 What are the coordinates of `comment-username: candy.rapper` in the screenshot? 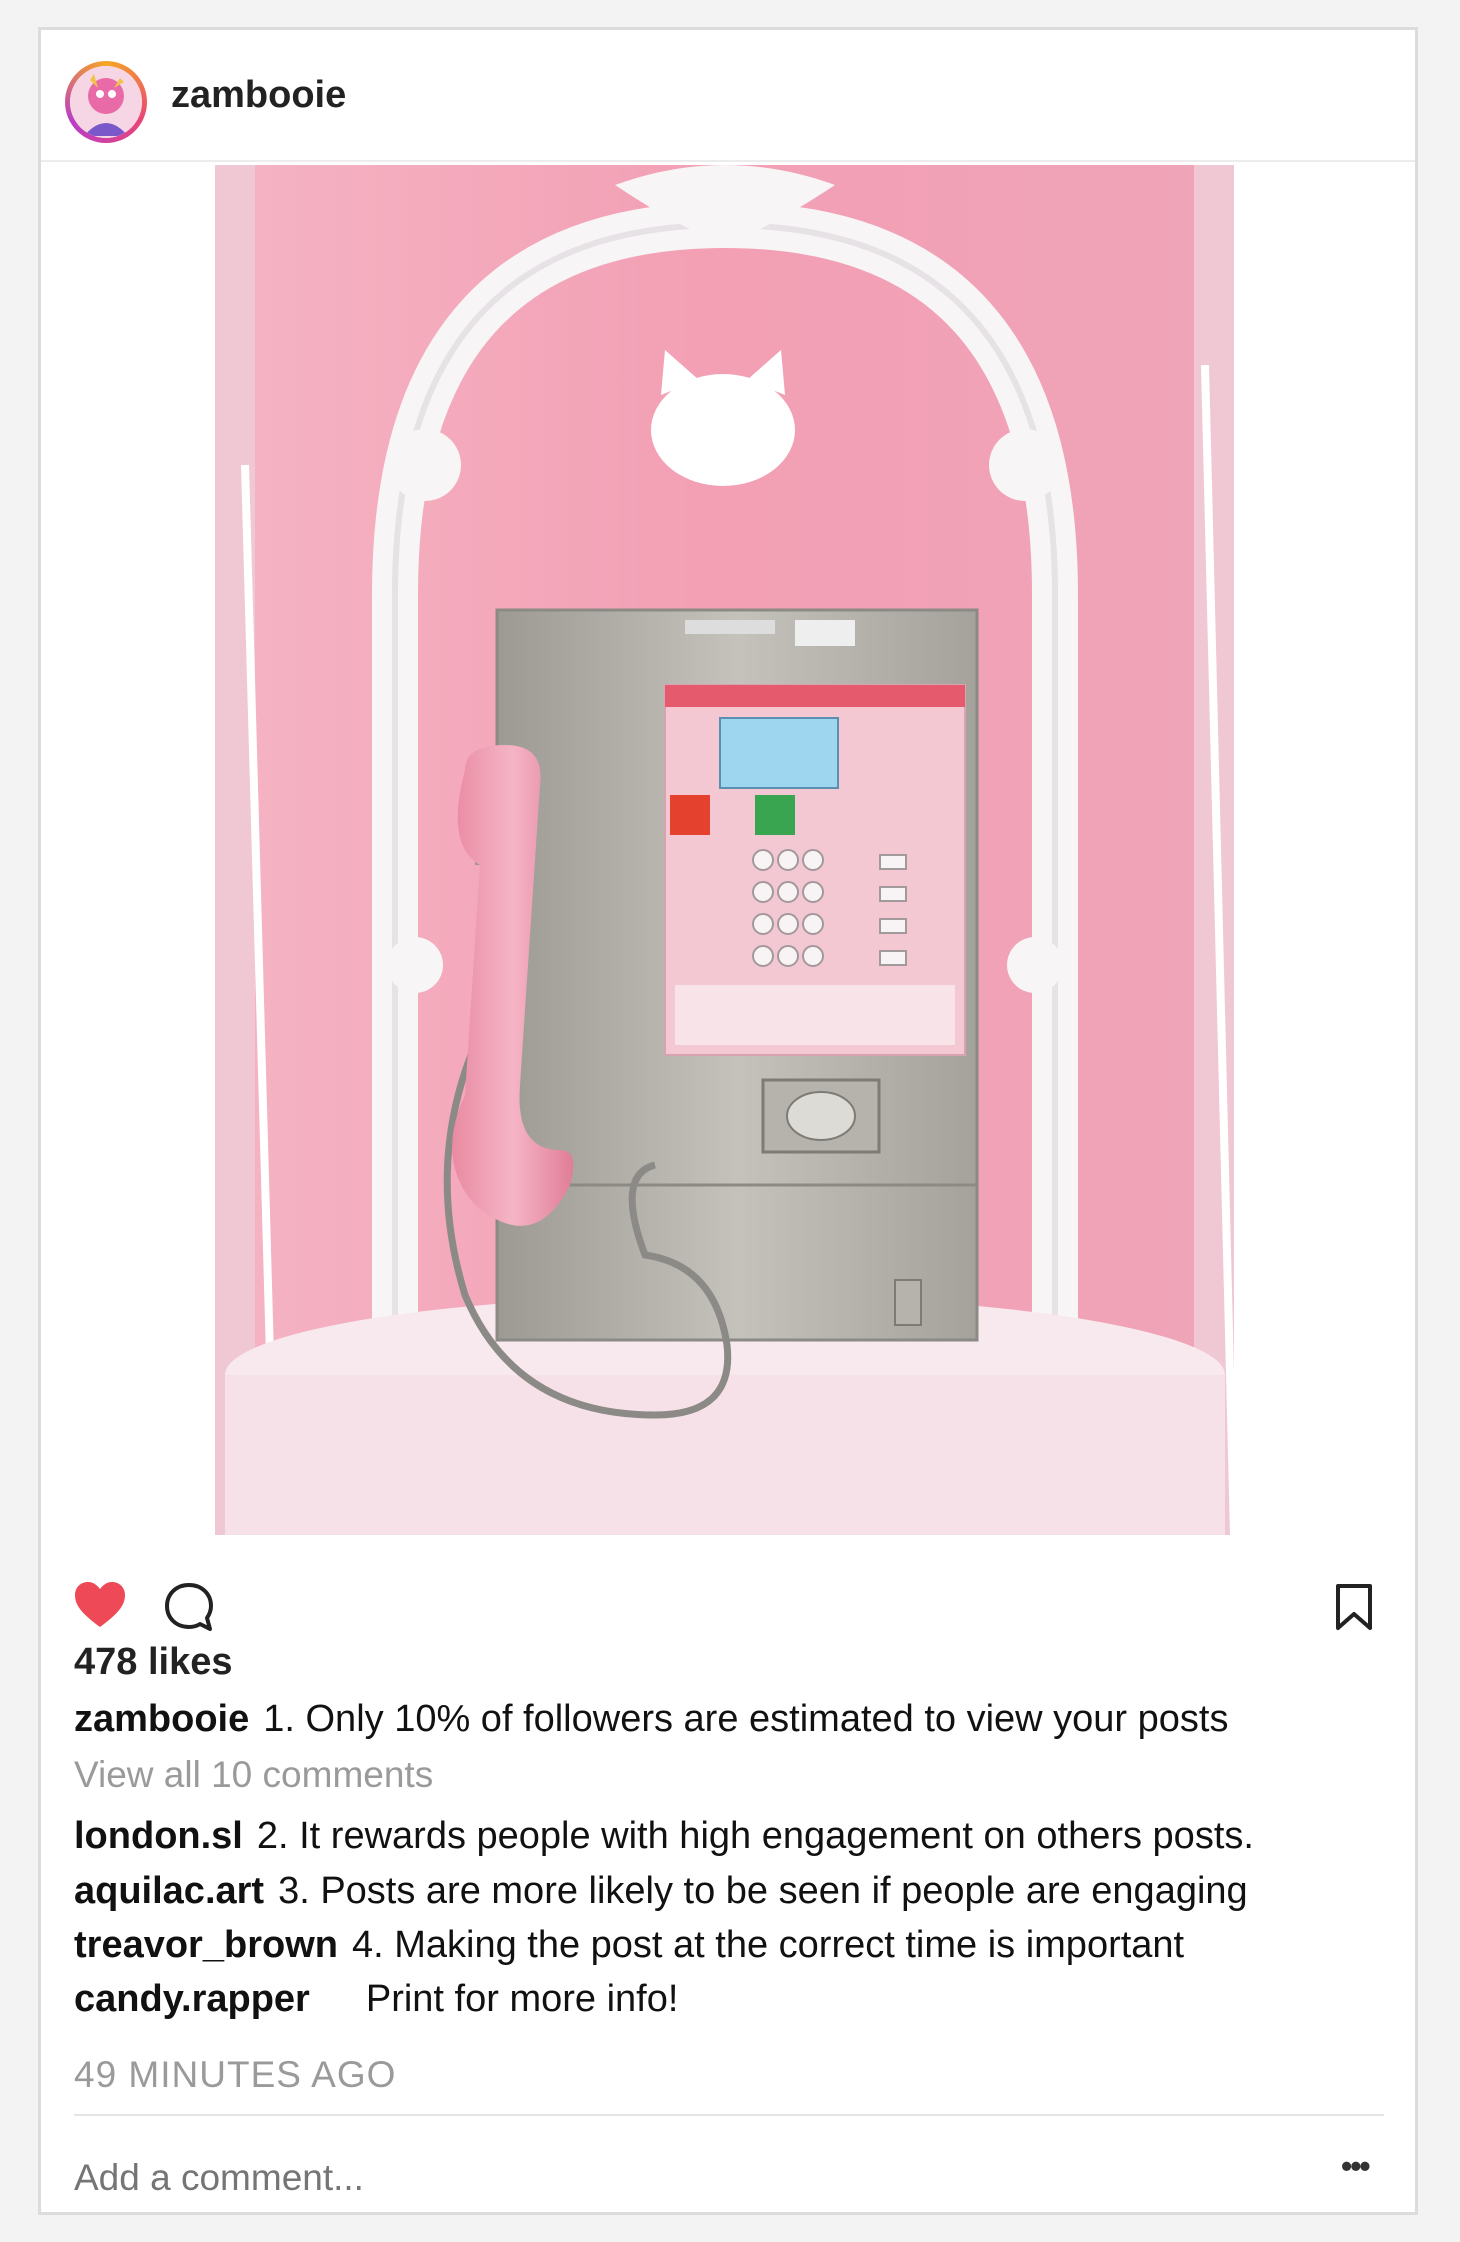 It's located at (192, 1999).